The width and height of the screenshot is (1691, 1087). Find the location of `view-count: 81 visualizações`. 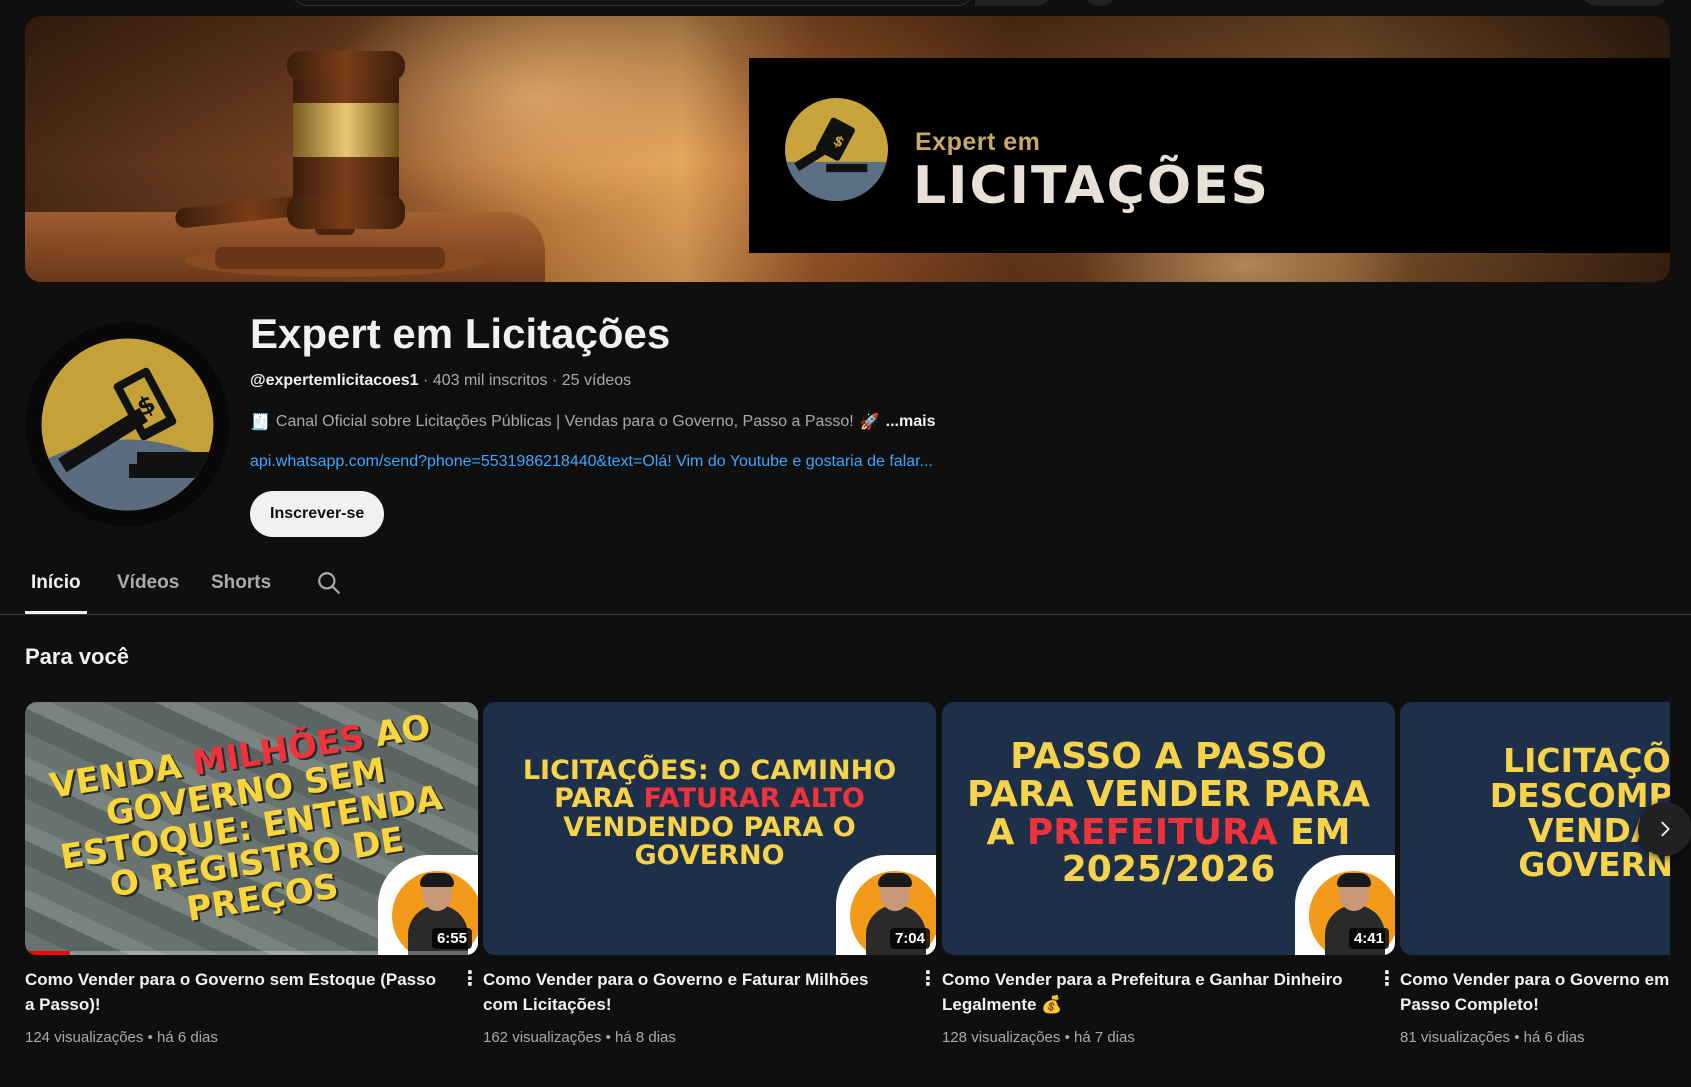

view-count: 81 visualizações is located at coordinates (1455, 1037).